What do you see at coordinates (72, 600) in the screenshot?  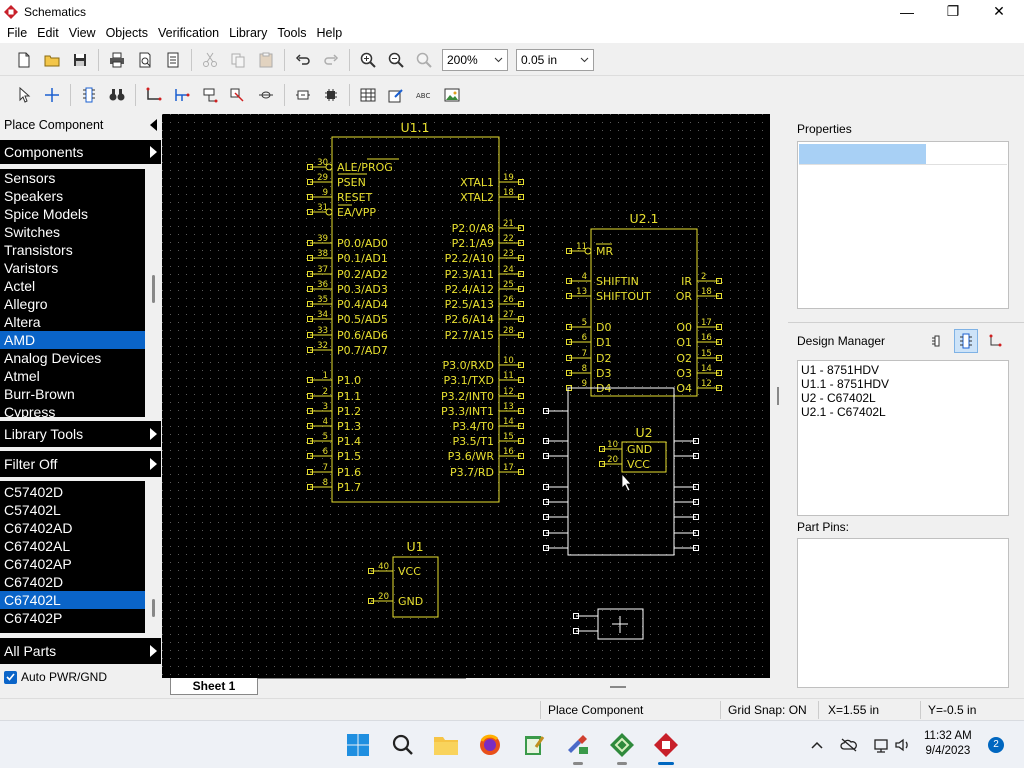 I see `part-item: C67402L` at bounding box center [72, 600].